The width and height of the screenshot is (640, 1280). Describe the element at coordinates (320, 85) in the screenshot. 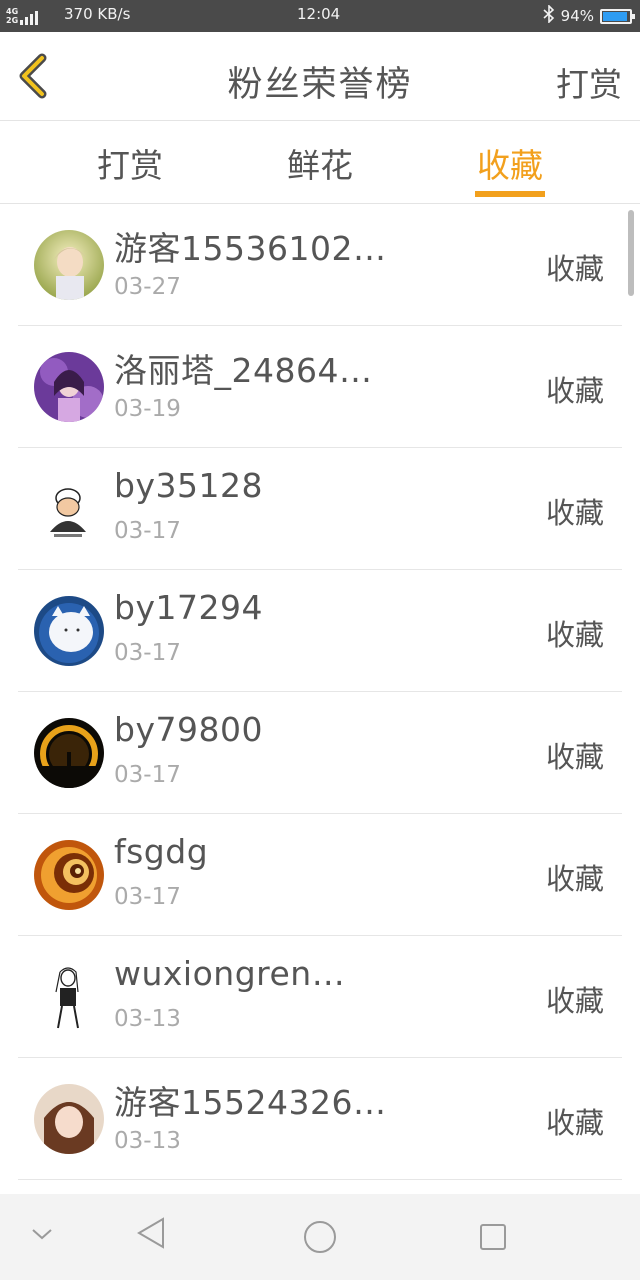

I see `page-title: 粉丝荣誉榜` at that location.